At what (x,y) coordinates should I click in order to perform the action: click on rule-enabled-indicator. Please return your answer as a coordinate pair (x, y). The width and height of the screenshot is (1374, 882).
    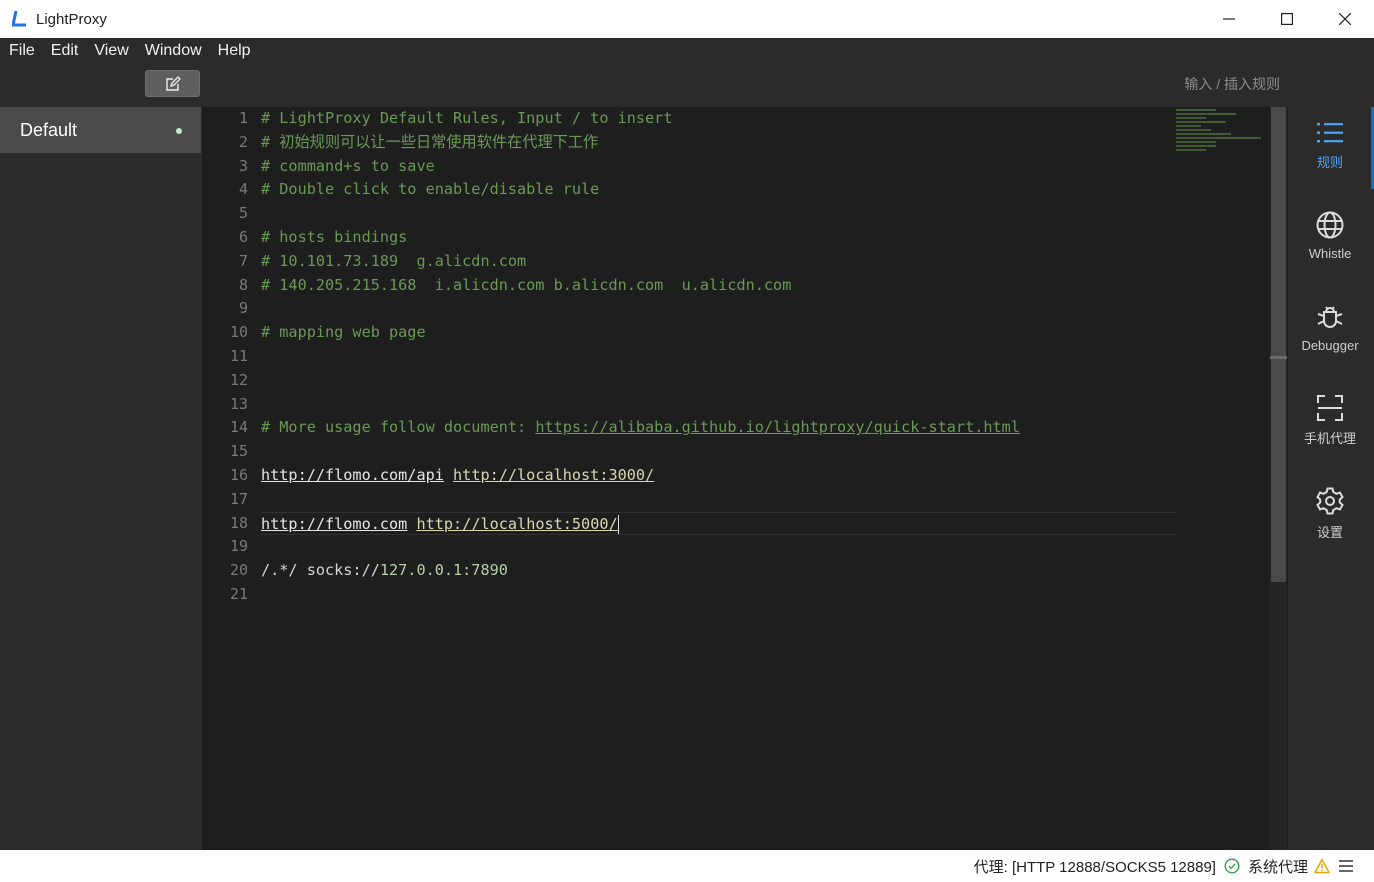
    Looking at the image, I should click on (179, 131).